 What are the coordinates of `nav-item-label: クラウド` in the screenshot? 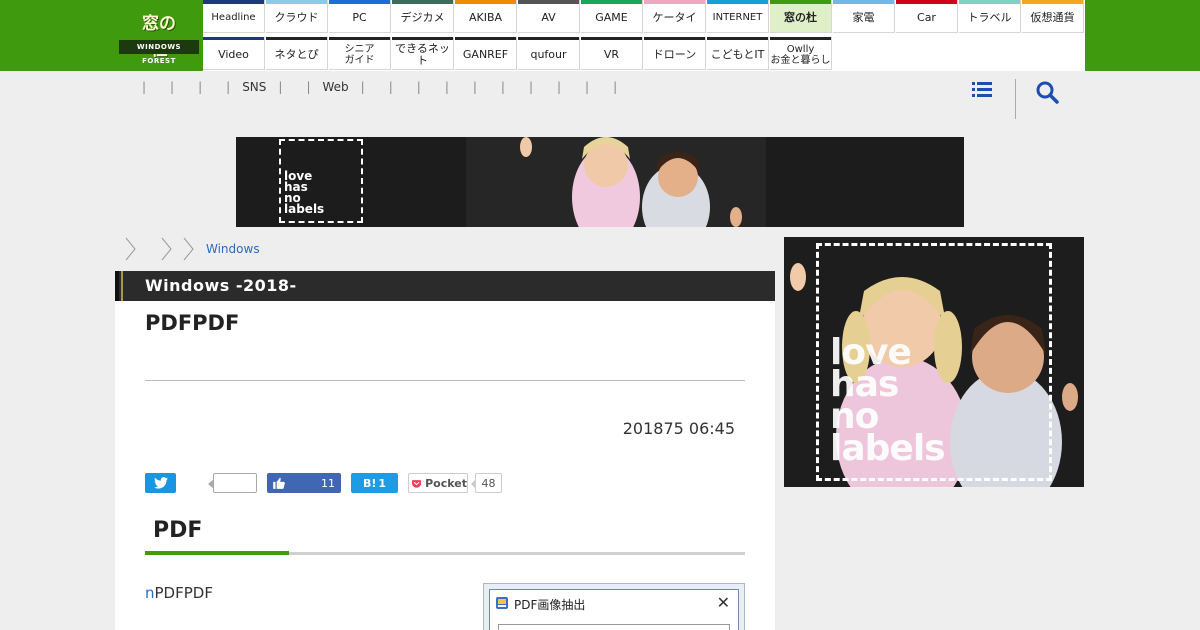 It's located at (296, 17).